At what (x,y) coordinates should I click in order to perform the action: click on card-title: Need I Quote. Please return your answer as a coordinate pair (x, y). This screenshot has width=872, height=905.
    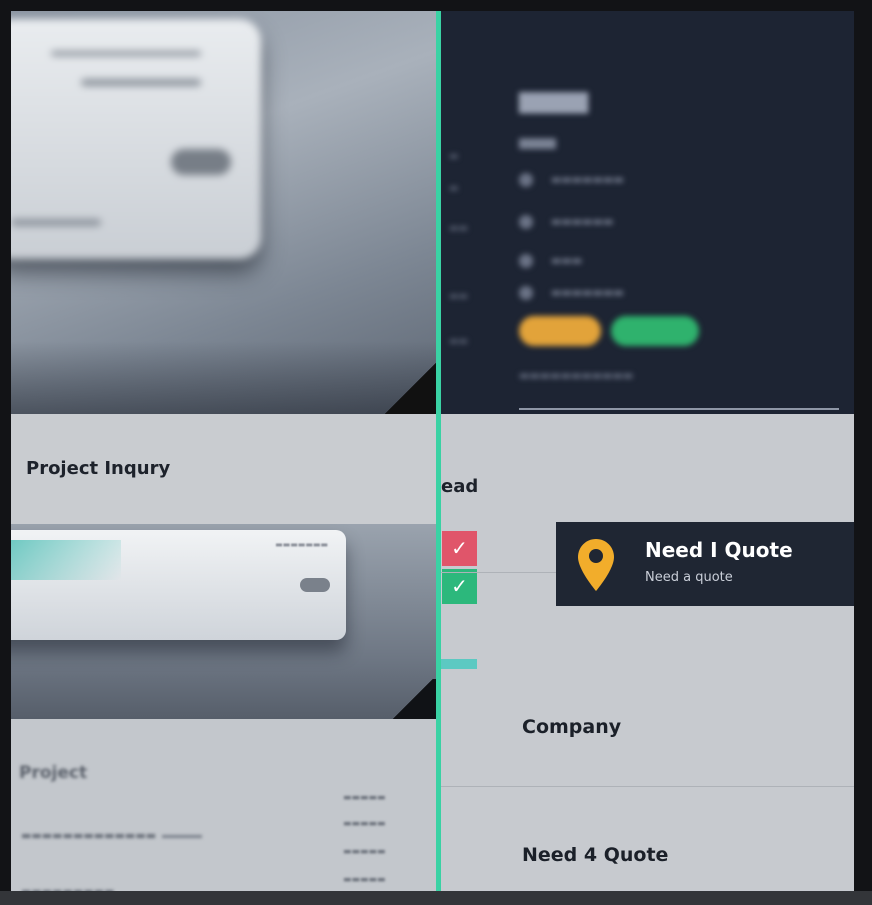
    Looking at the image, I should click on (719, 550).